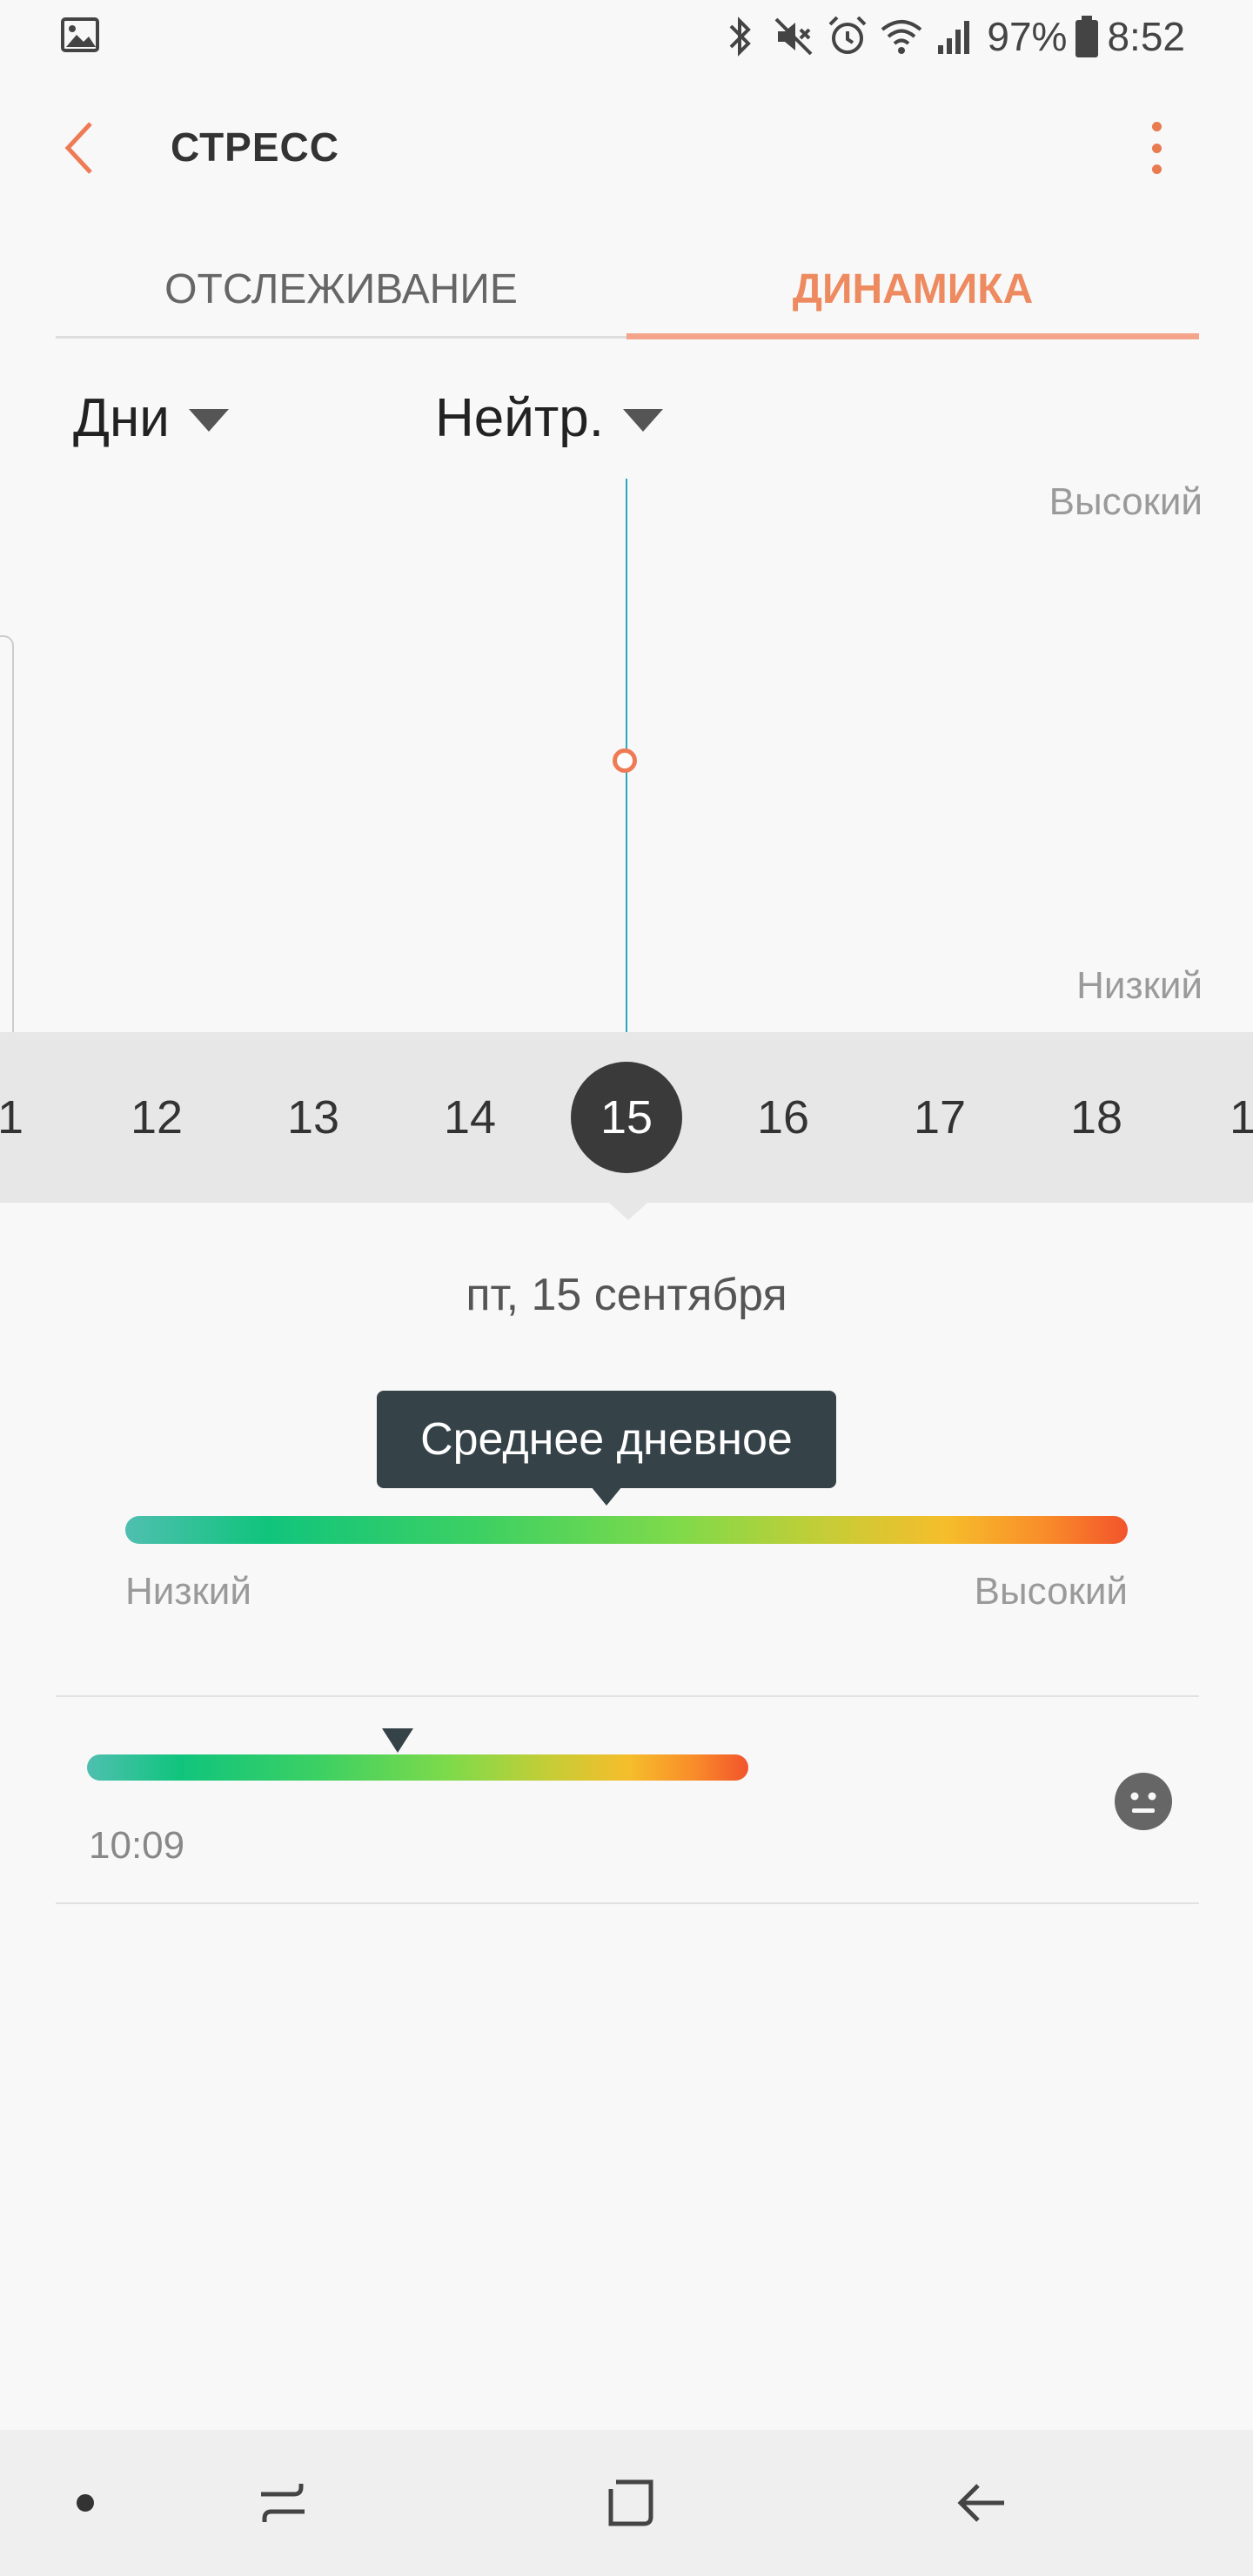  Describe the element at coordinates (188, 1591) in the screenshot. I see `scale-low-label: Низкий` at that location.